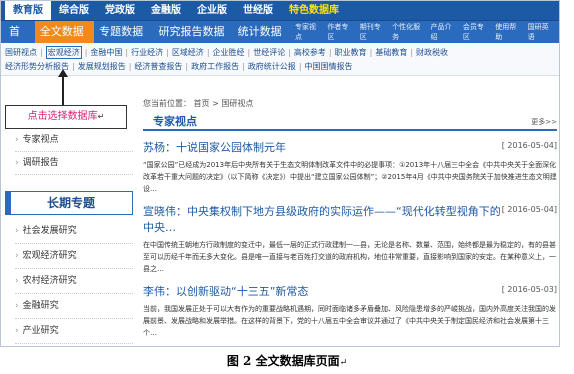 The height and width of the screenshot is (374, 574). What do you see at coordinates (74, 331) in the screenshot?
I see `left-link-topic: › 产业研究` at bounding box center [74, 331].